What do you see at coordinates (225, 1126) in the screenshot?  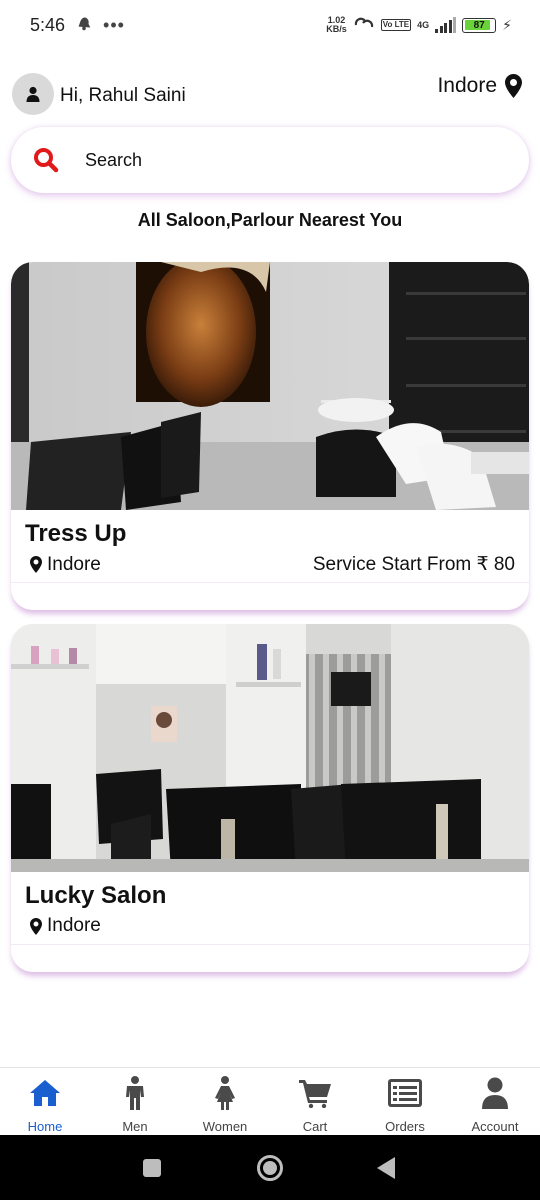 I see `nav-label: Women` at bounding box center [225, 1126].